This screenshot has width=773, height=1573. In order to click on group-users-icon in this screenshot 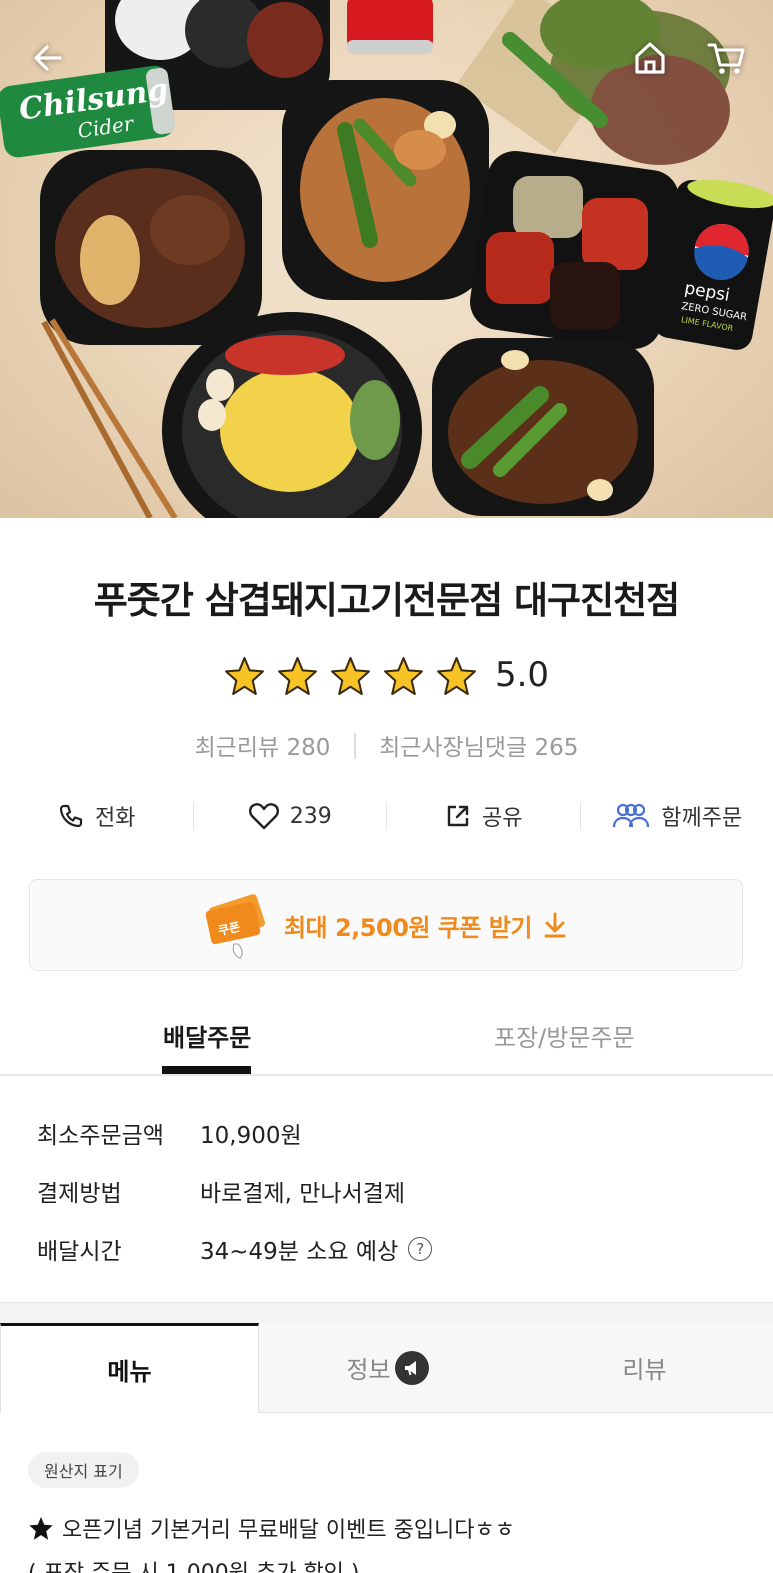, I will do `click(631, 815)`.